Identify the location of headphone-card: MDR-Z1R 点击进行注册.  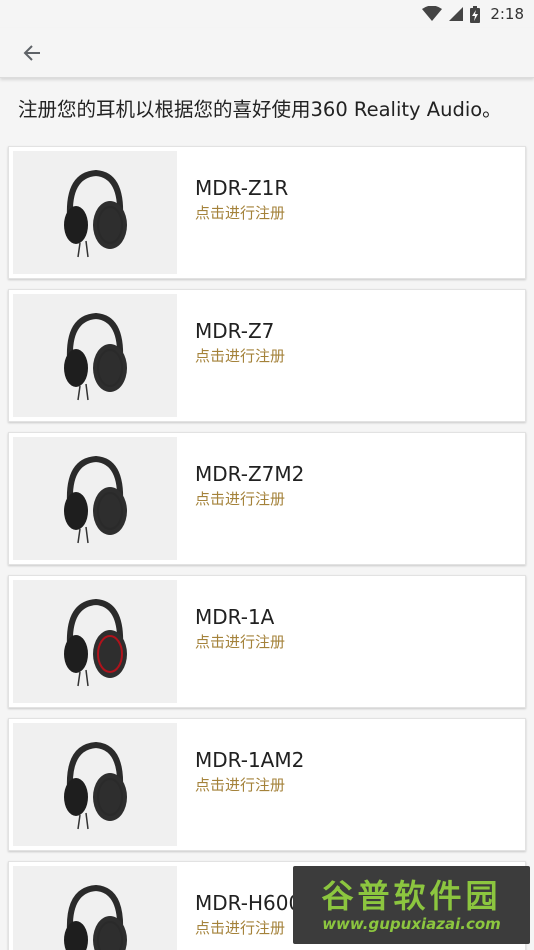
(267, 212).